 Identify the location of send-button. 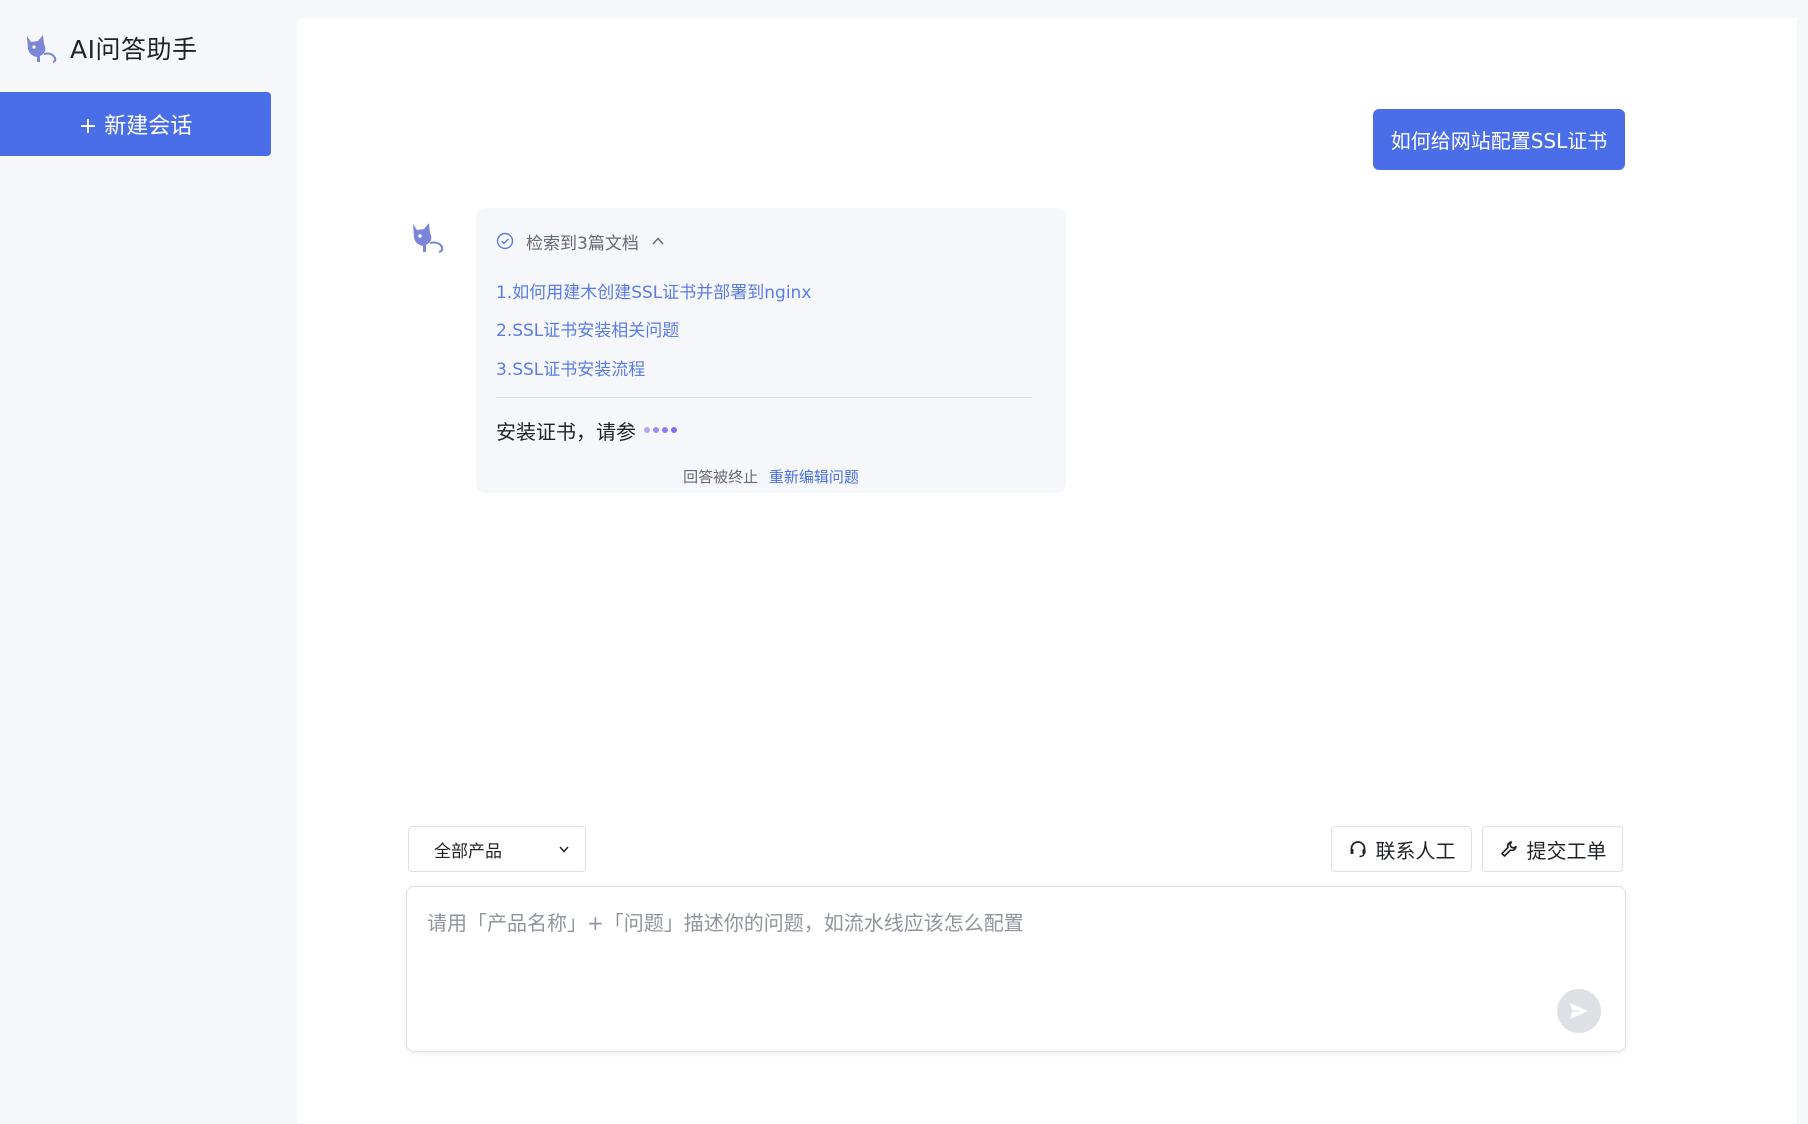
(1579, 1011).